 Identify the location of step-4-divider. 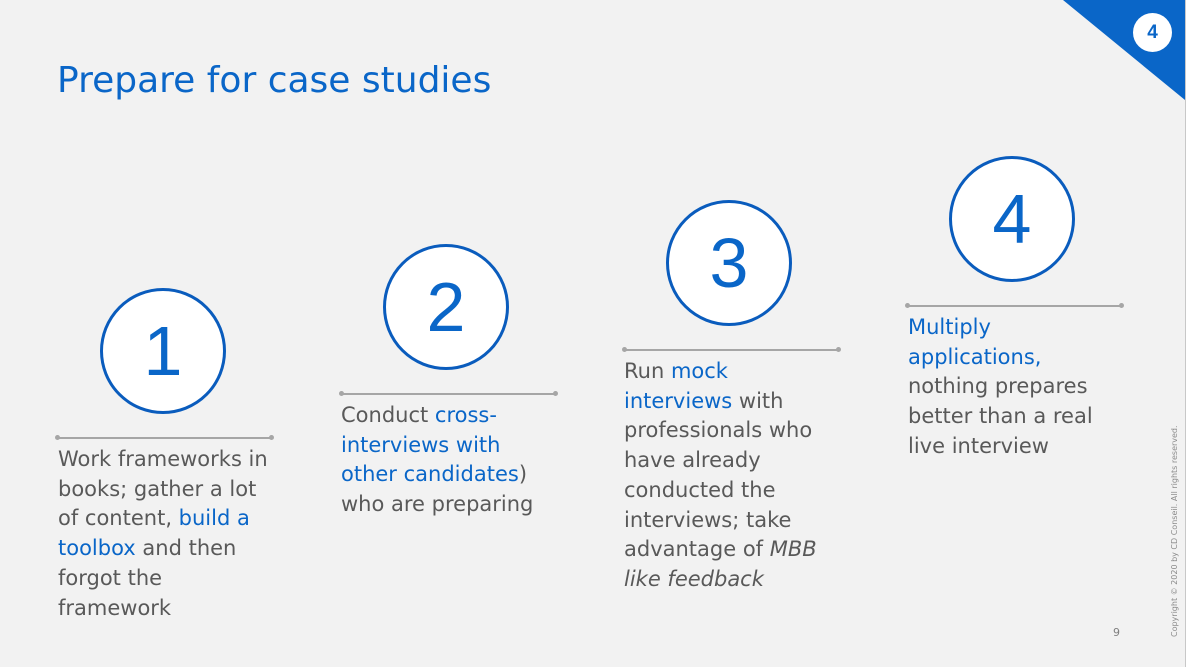
(1014, 305).